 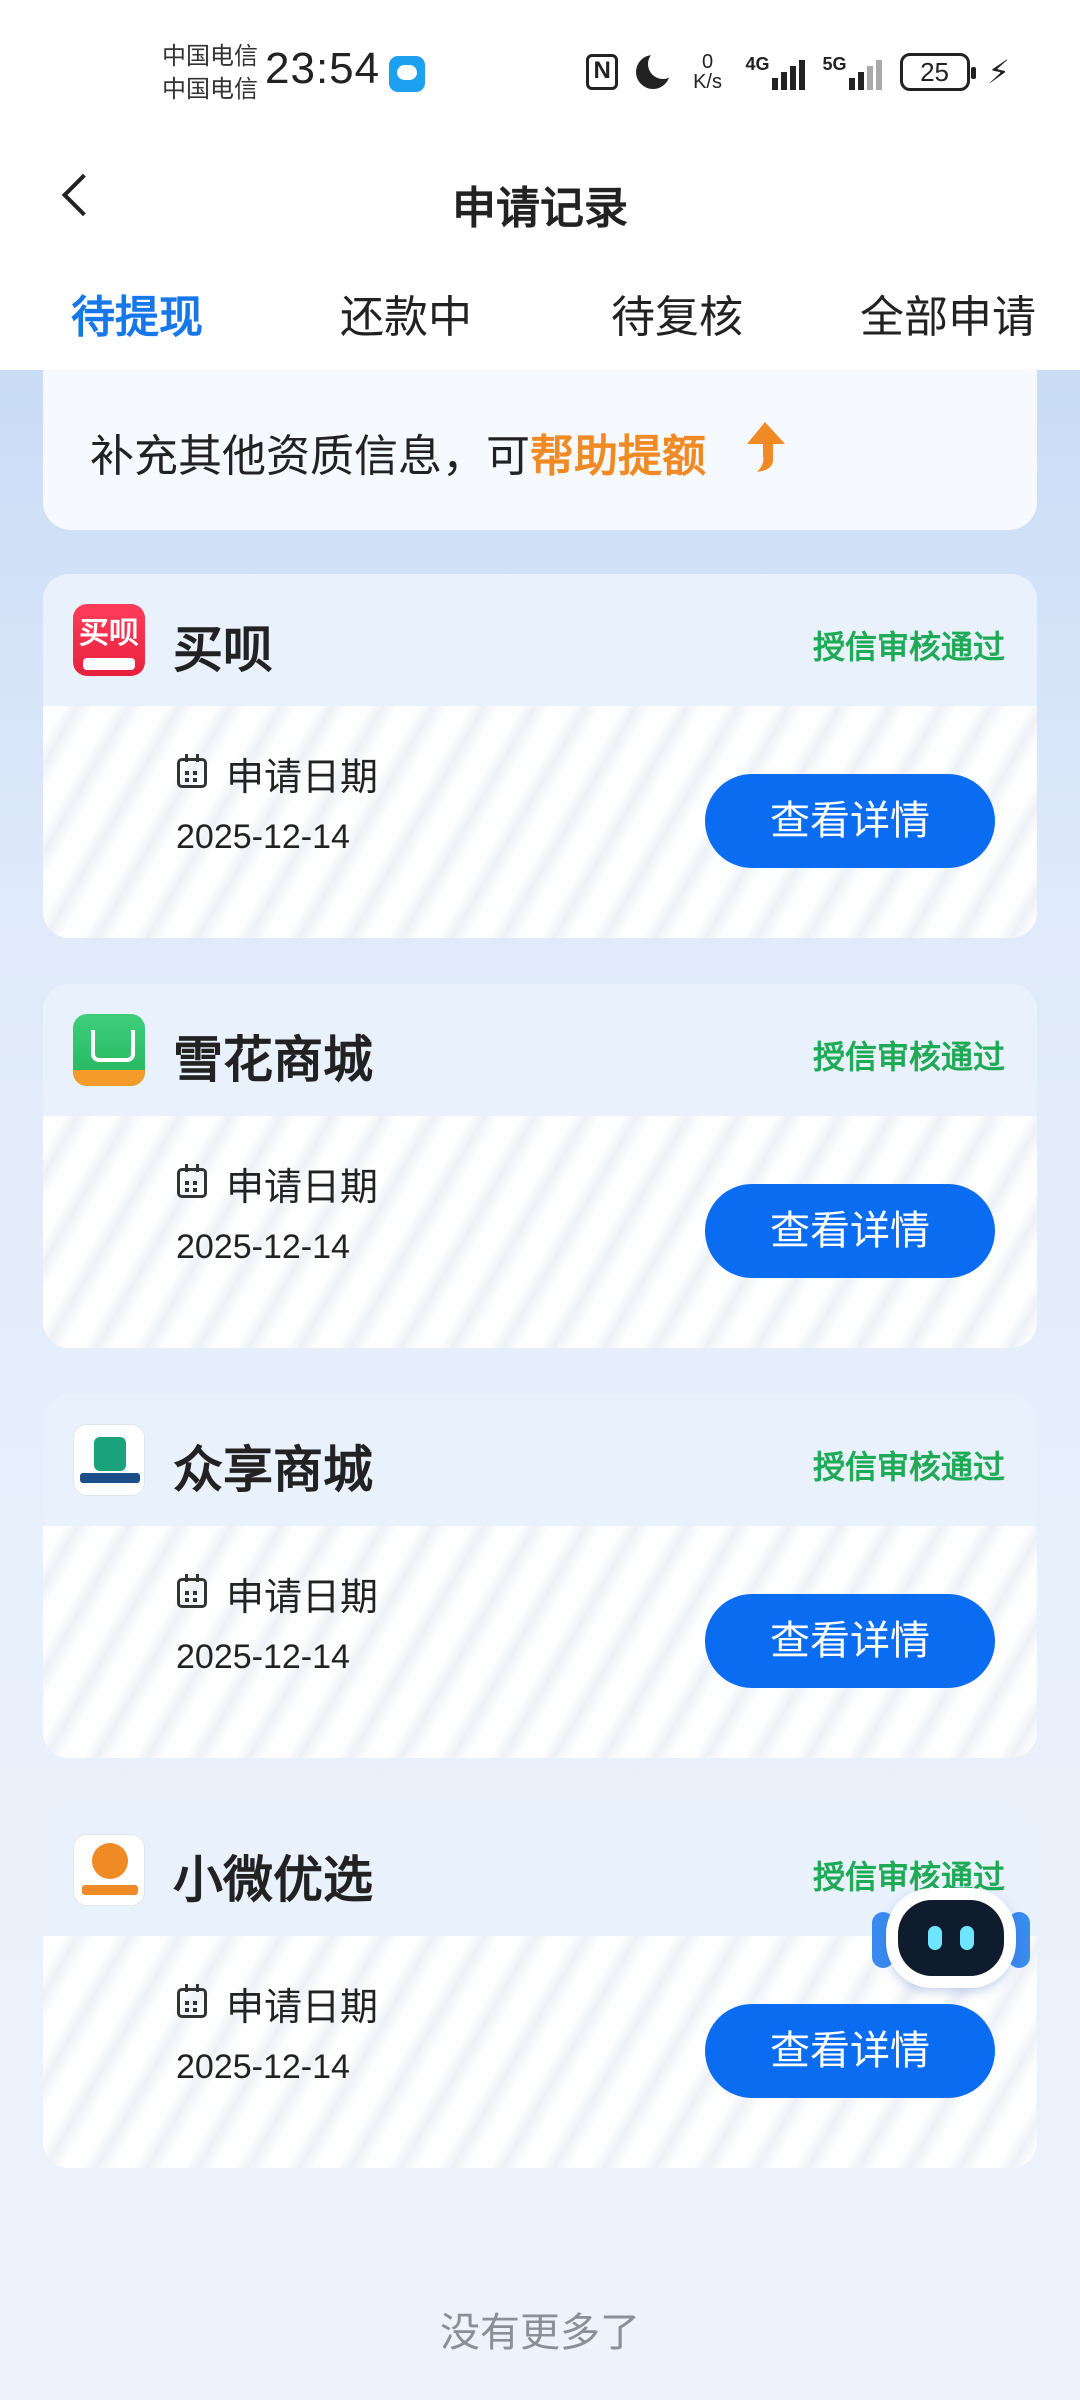 I want to click on application-card: 众享商城 授信审核通过 申请日期 2025-12-14 查看详情, so click(x=540, y=1576).